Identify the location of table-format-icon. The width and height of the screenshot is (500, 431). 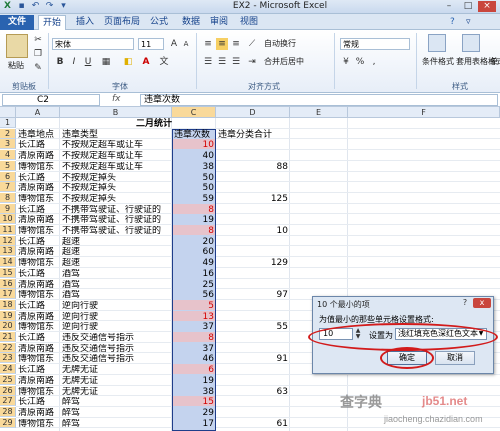
(471, 43).